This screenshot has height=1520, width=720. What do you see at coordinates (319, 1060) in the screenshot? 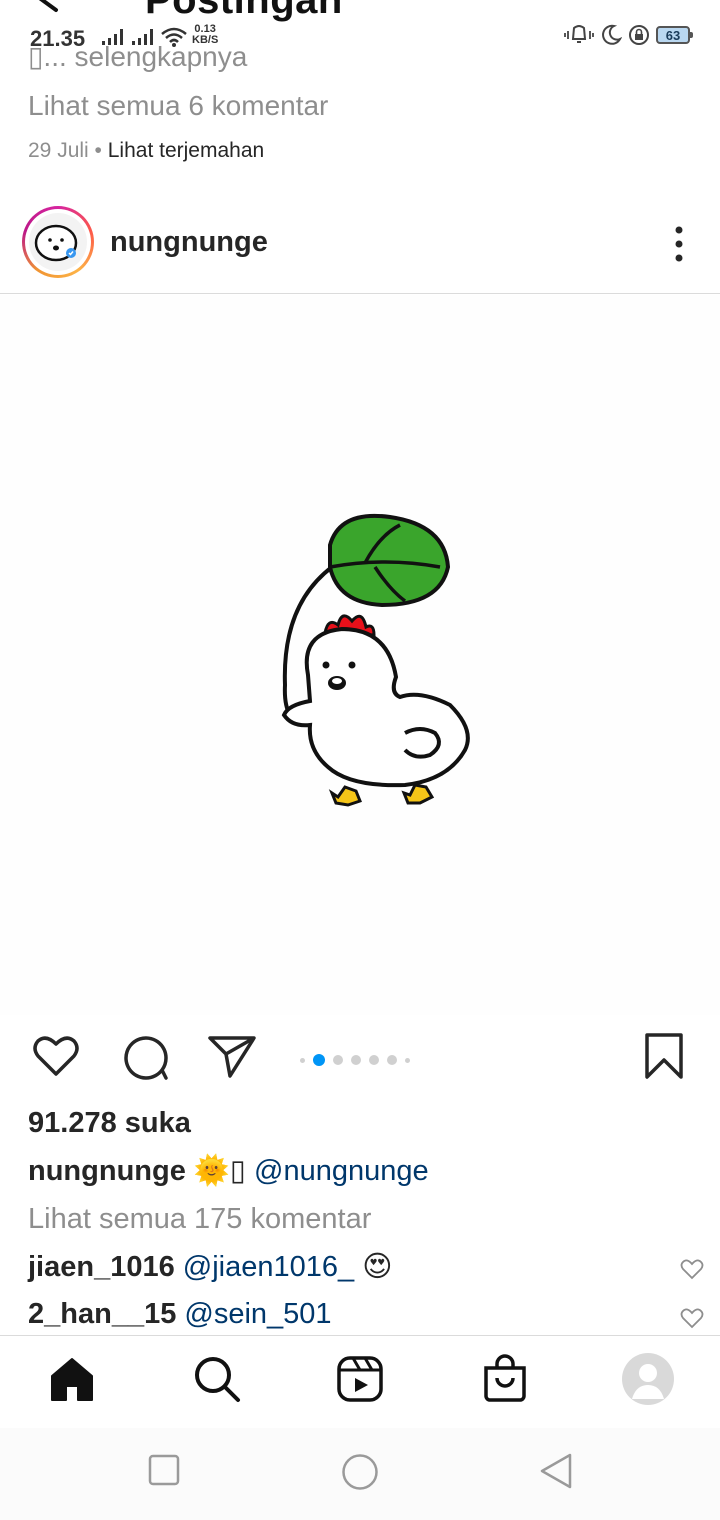
I see `carousel-dot-active` at bounding box center [319, 1060].